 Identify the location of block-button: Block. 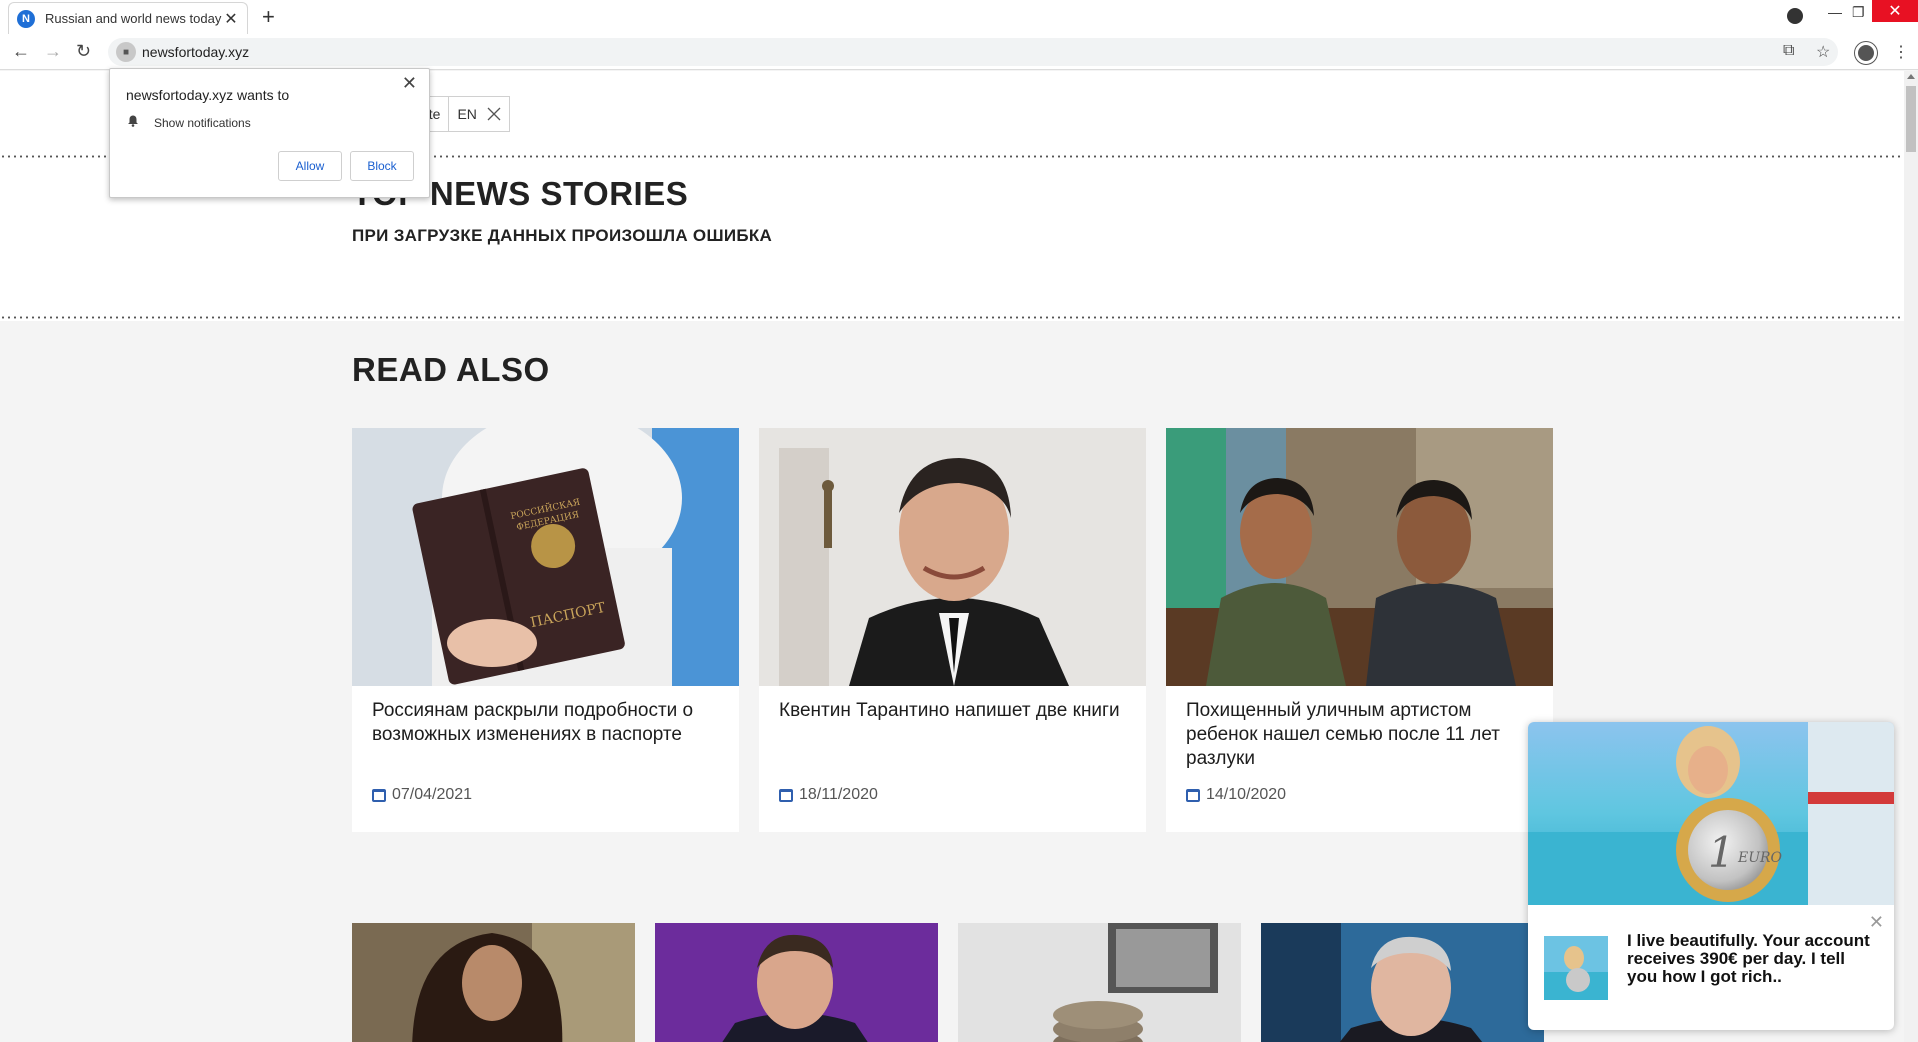
(382, 166).